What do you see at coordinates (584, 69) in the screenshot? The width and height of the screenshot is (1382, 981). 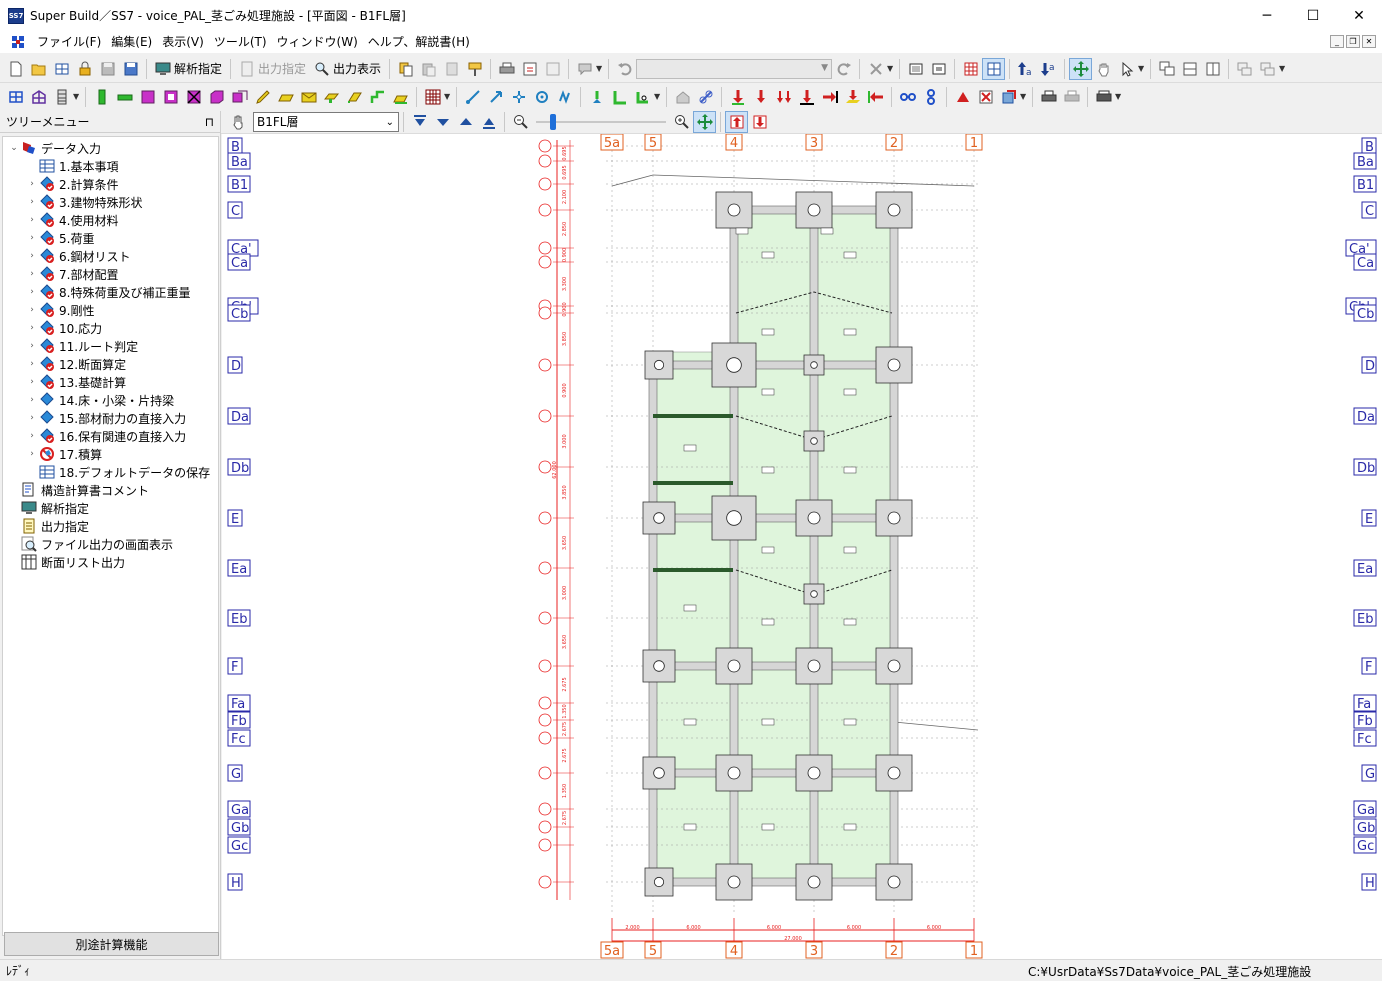 I see `comment-button` at bounding box center [584, 69].